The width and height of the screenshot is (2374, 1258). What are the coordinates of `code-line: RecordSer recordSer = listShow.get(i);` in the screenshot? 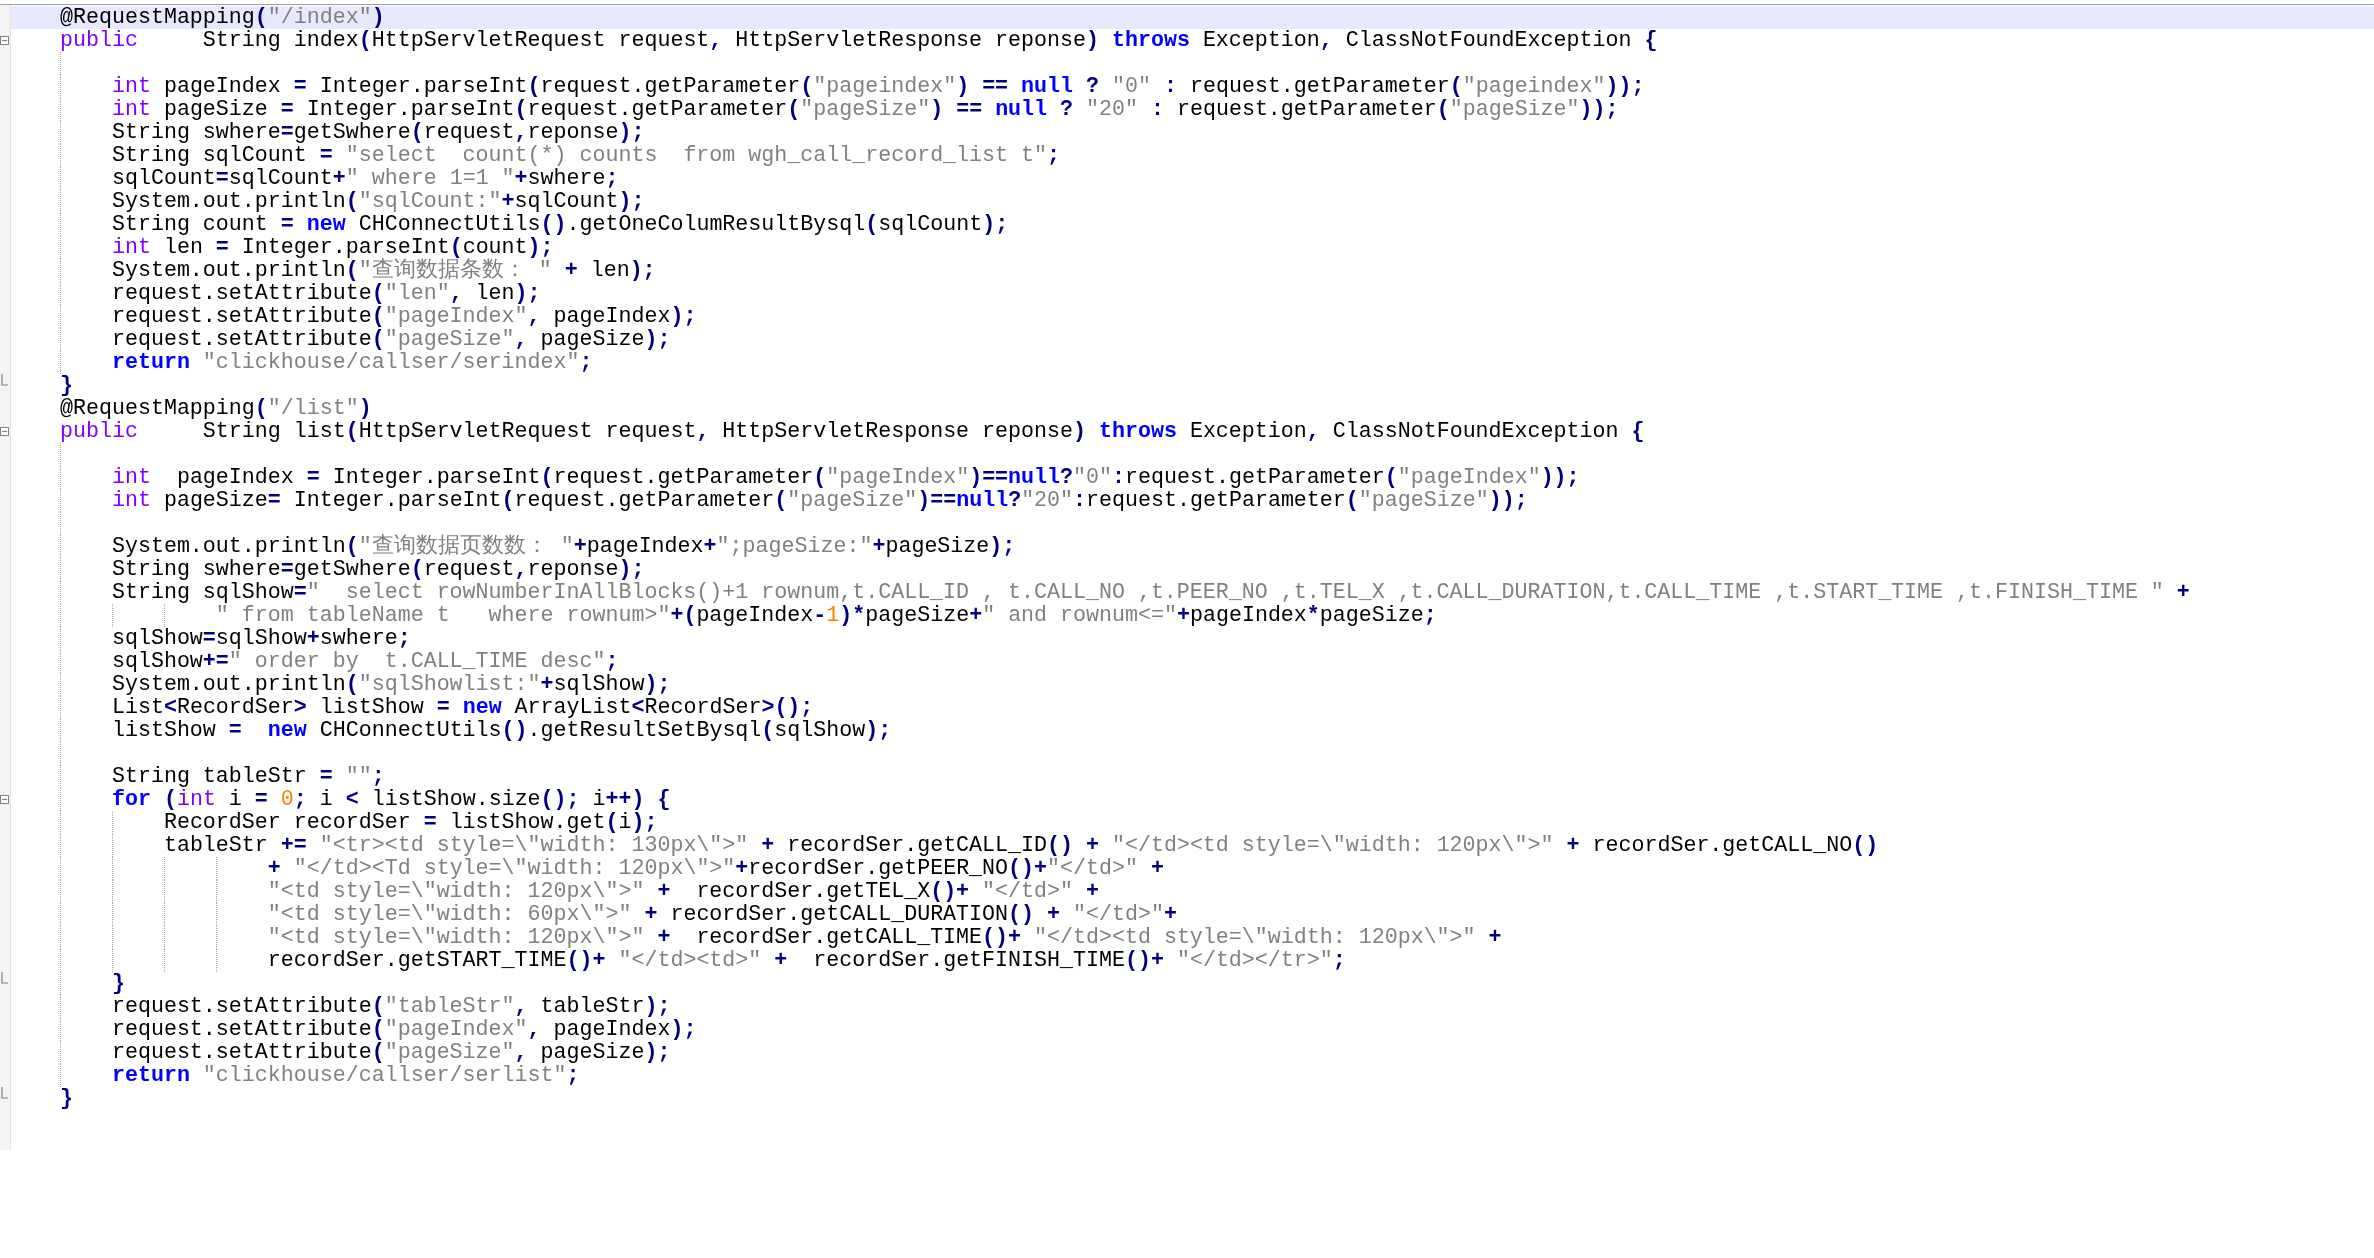 It's located at (410, 822).